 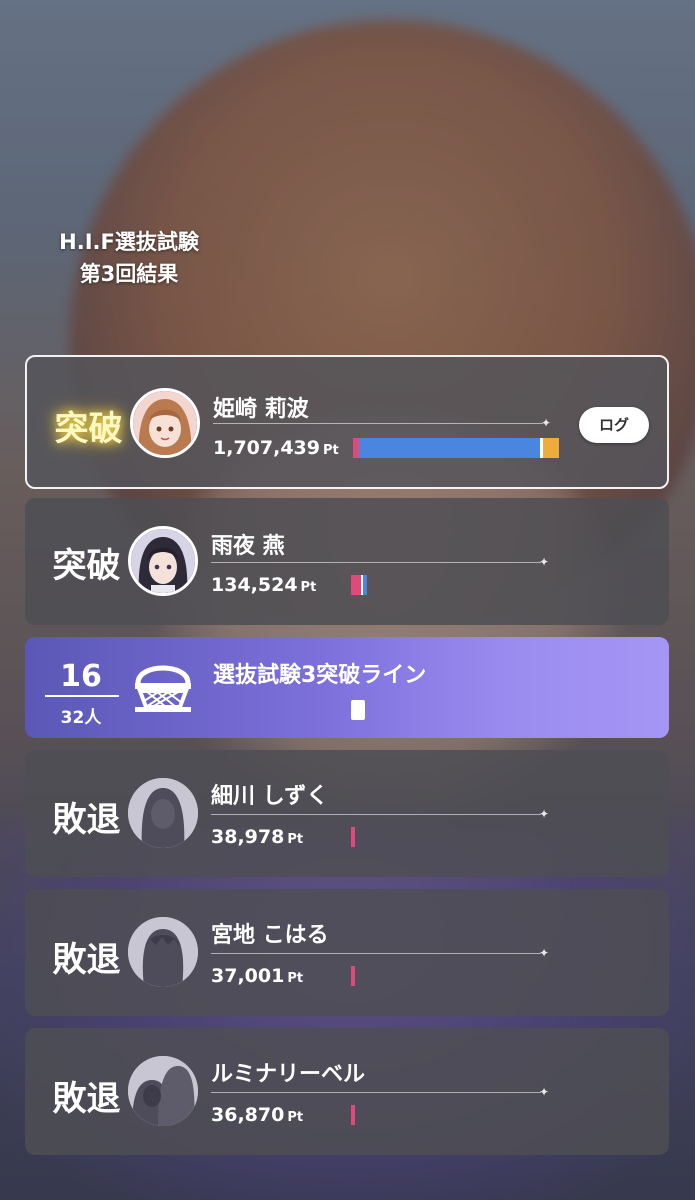 I want to click on character-name: ルミナリーベル, so click(x=288, y=1074).